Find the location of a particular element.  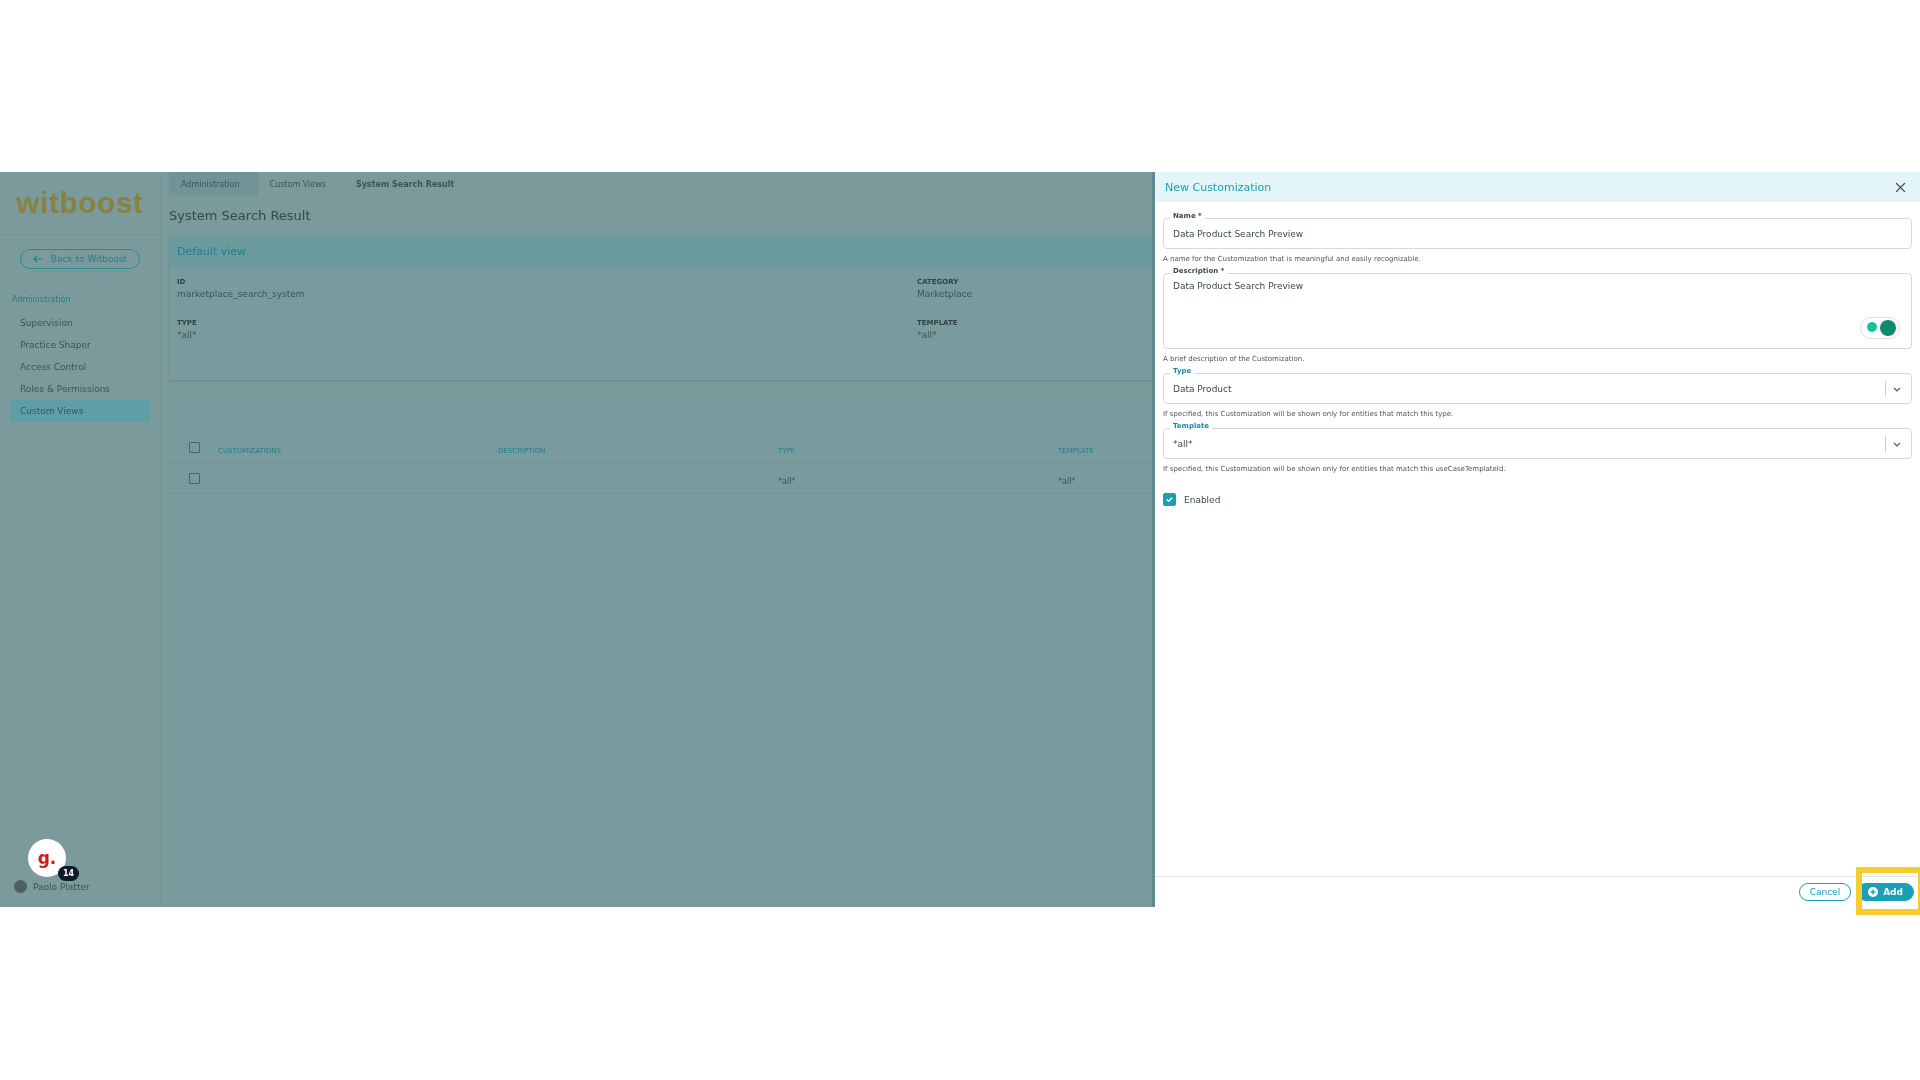

plus-circle-icon is located at coordinates (1873, 892).